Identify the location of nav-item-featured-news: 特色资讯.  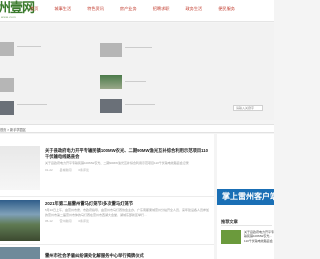
(95, 9).